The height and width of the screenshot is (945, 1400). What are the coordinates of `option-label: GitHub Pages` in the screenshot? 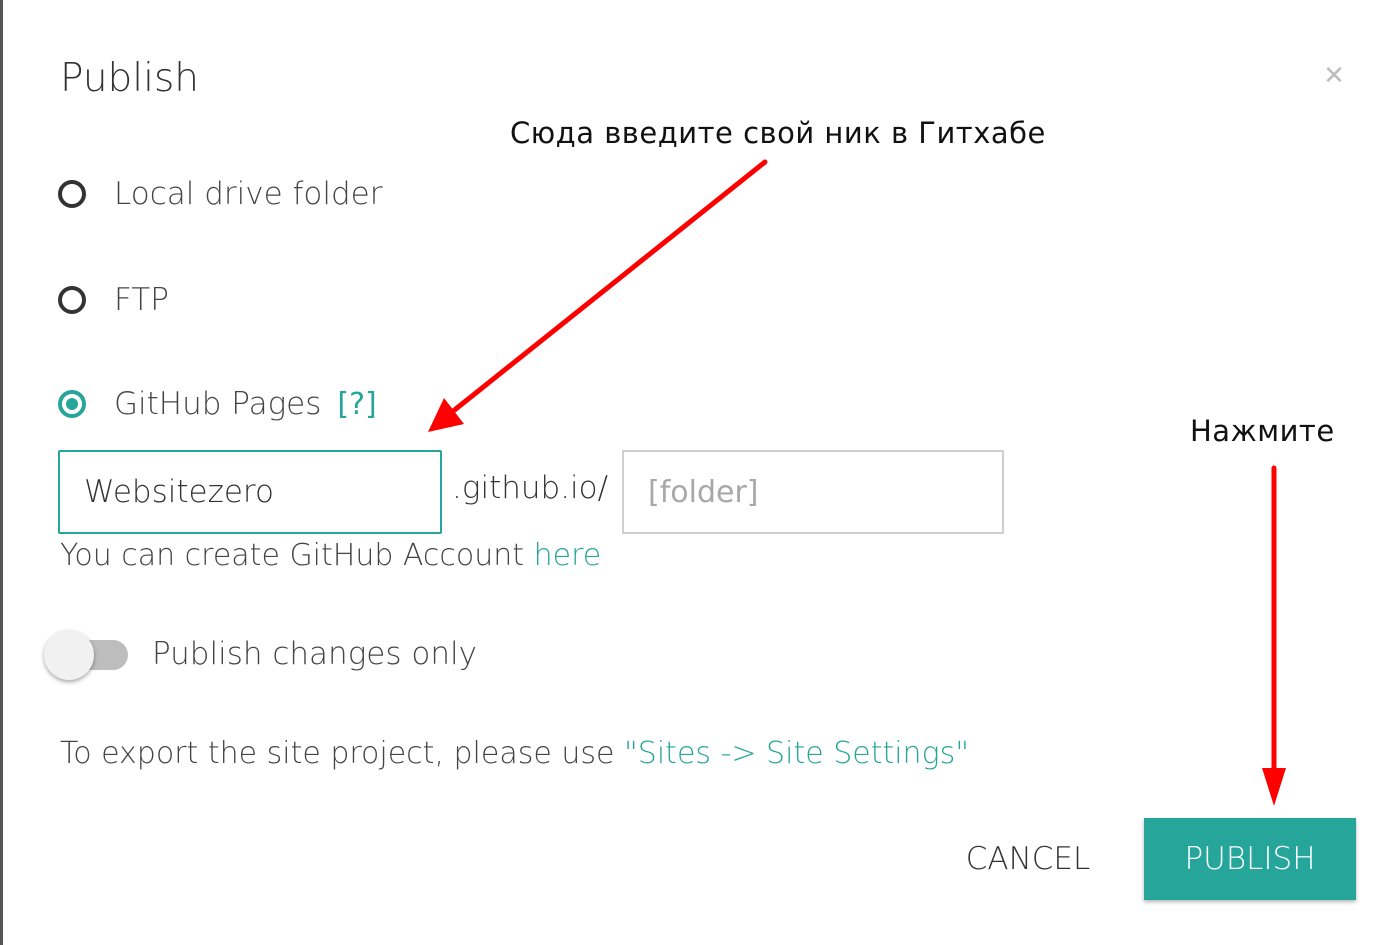 It's located at (218, 404).